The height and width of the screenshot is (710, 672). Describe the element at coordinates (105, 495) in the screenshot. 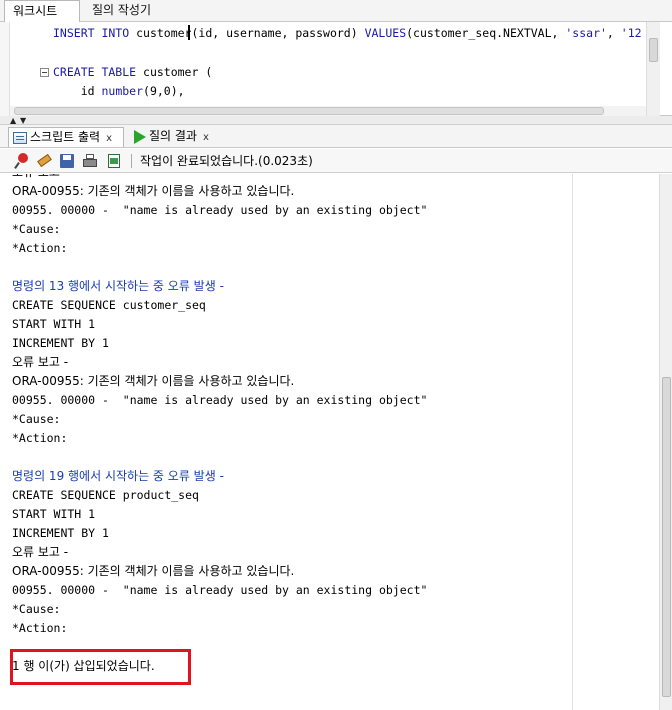

I see `output-line: CREATE SEQUENCE product_seq` at that location.